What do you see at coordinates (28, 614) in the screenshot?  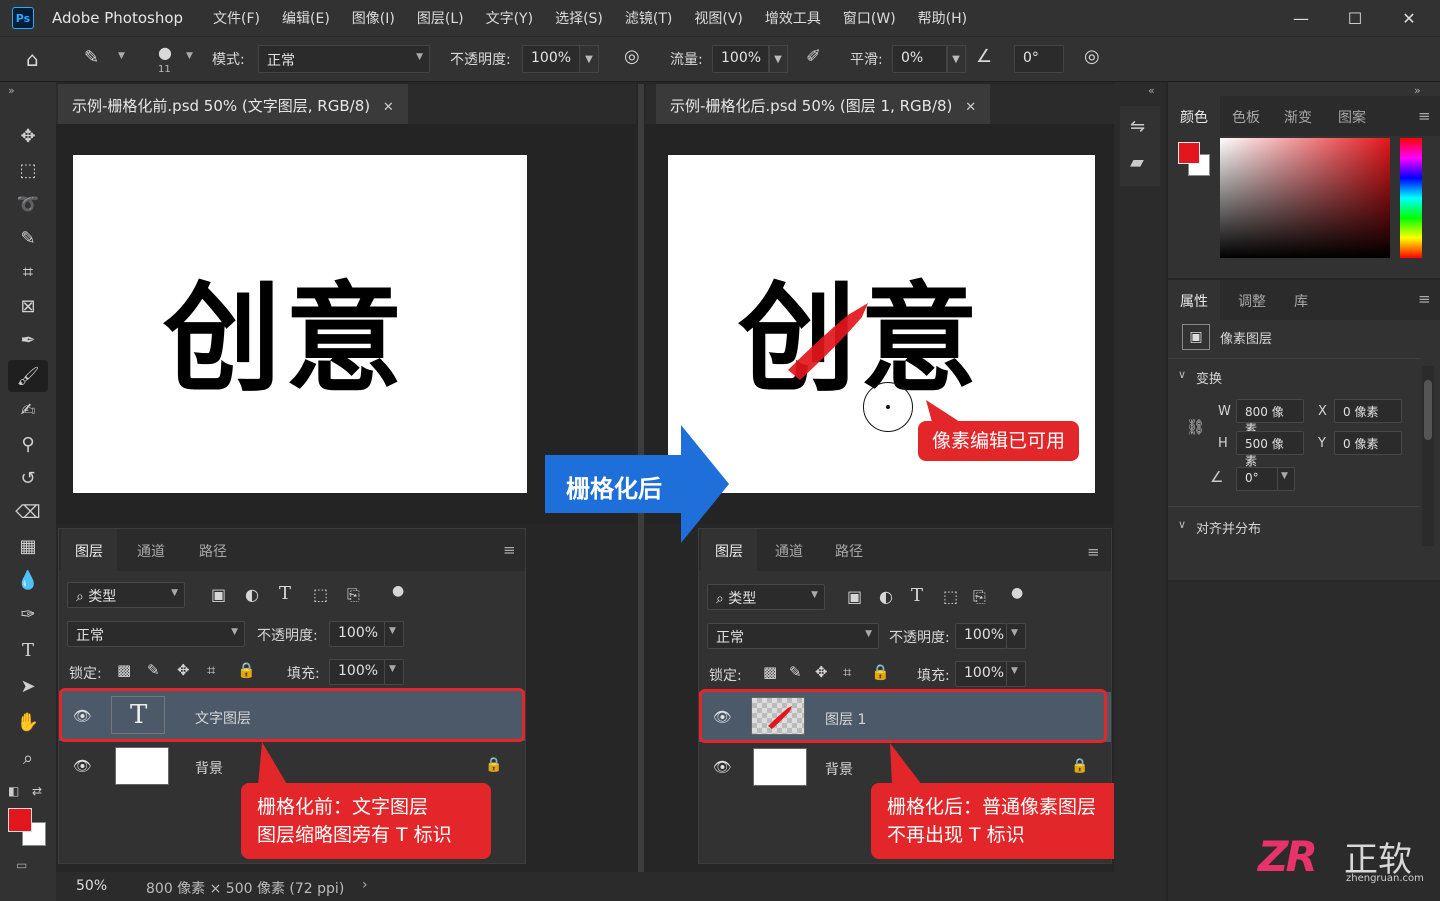 I see `pen-tool-icon: ✑` at bounding box center [28, 614].